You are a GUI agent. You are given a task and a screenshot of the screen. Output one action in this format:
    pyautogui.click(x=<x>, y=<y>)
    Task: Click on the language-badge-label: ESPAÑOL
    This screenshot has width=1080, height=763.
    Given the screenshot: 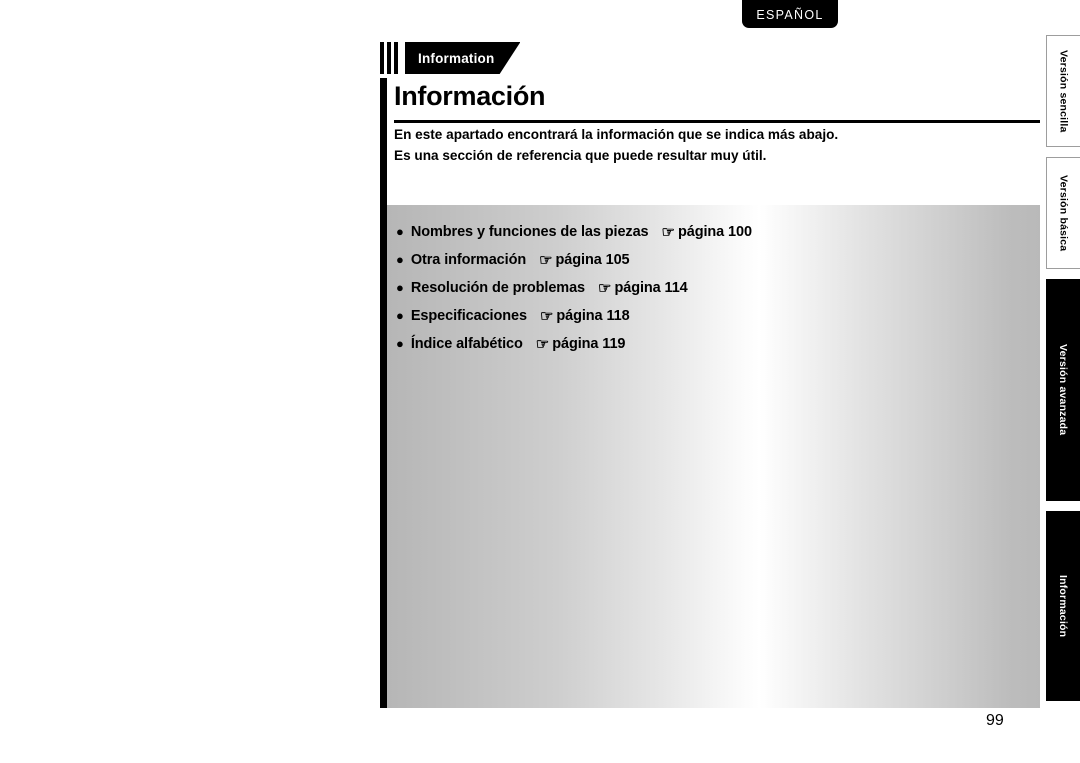 What is the action you would take?
    pyautogui.click(x=790, y=15)
    